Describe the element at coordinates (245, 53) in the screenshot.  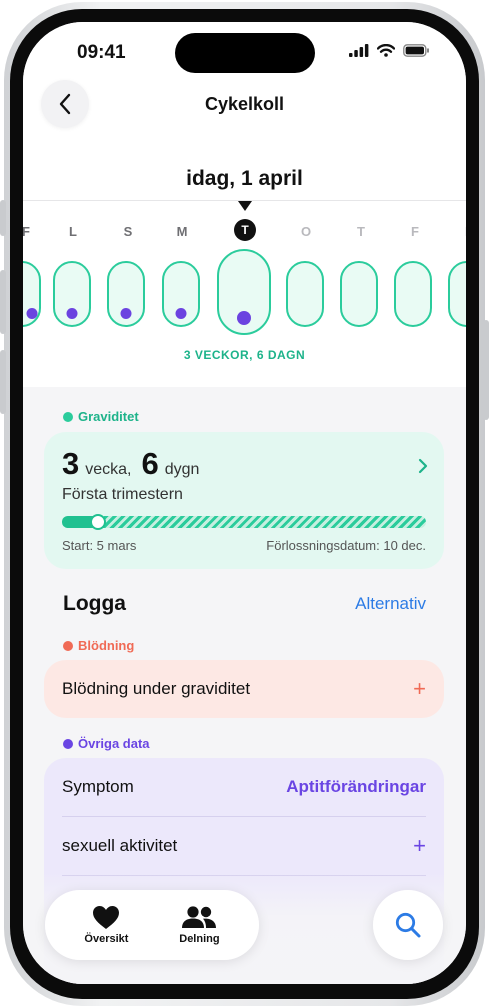
I see `dynamic-island` at that location.